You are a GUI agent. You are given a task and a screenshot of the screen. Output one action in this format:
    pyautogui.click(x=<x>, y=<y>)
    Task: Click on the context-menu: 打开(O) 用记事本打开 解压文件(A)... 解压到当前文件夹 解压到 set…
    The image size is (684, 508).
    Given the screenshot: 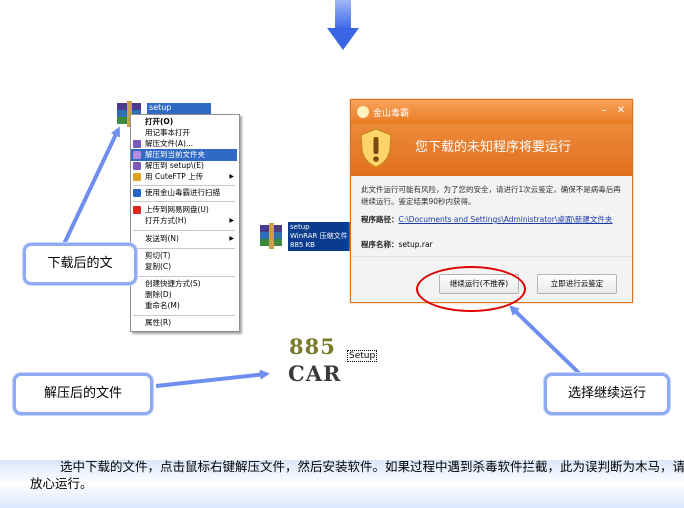 What is the action you would take?
    pyautogui.click(x=185, y=223)
    